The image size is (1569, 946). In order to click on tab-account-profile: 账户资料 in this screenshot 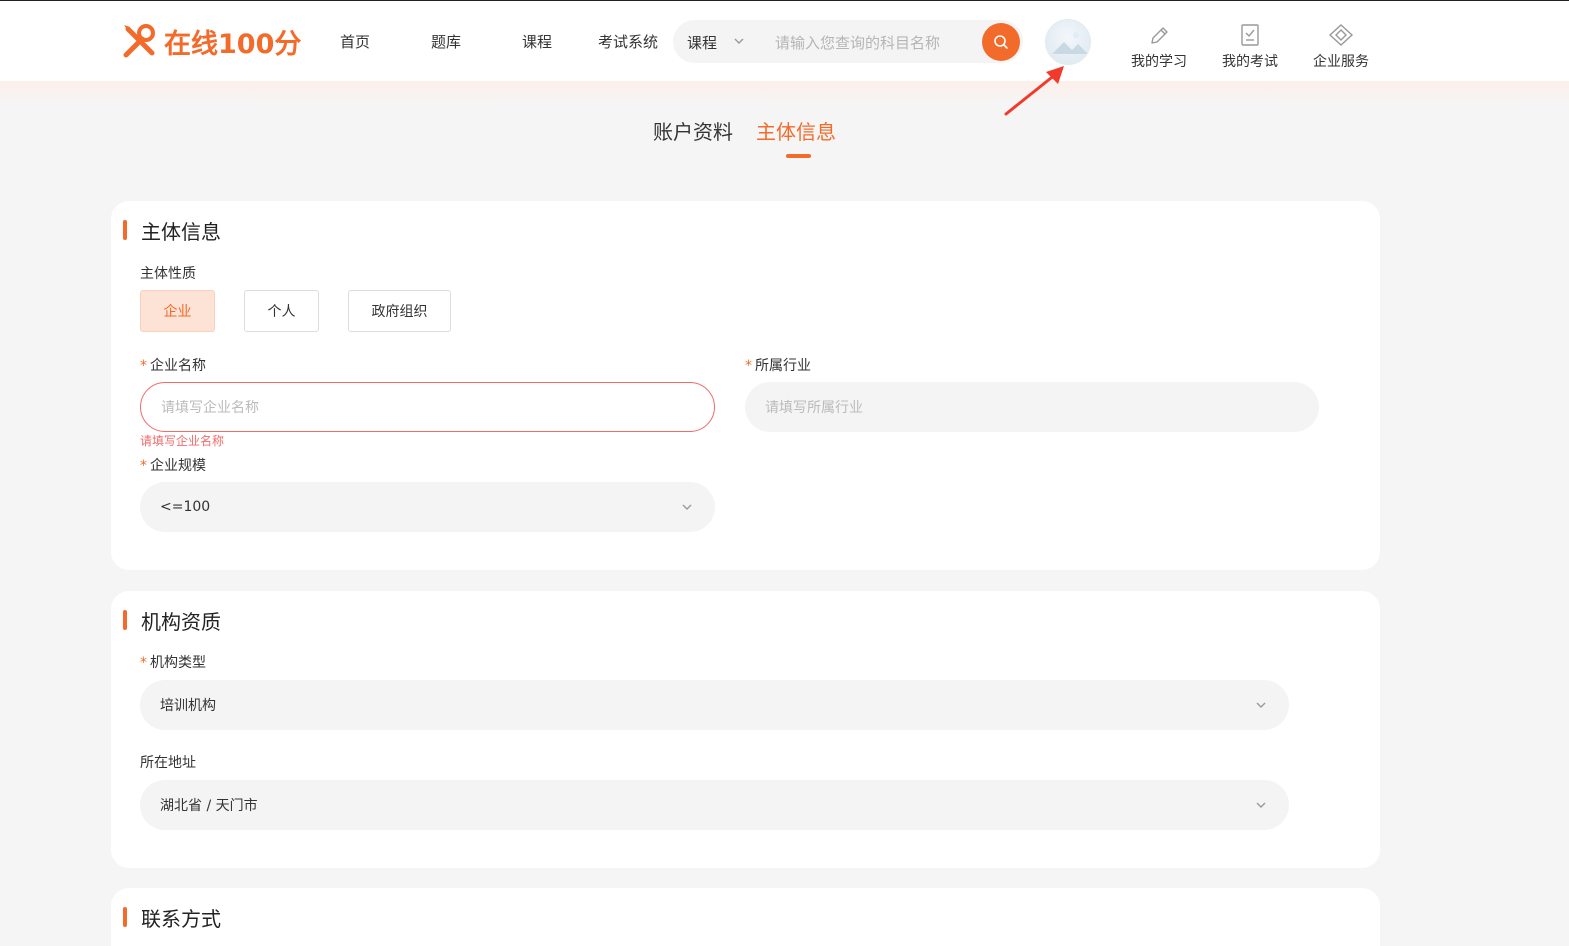, I will do `click(693, 130)`.